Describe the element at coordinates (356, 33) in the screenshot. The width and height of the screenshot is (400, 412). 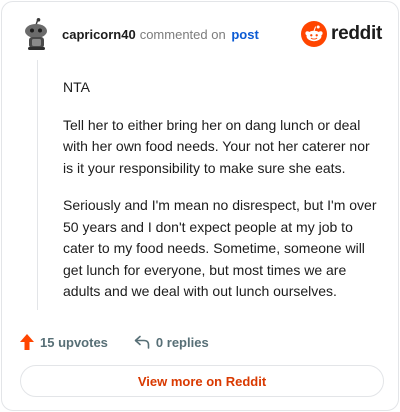
I see `reddit-wordmark: reddit` at that location.